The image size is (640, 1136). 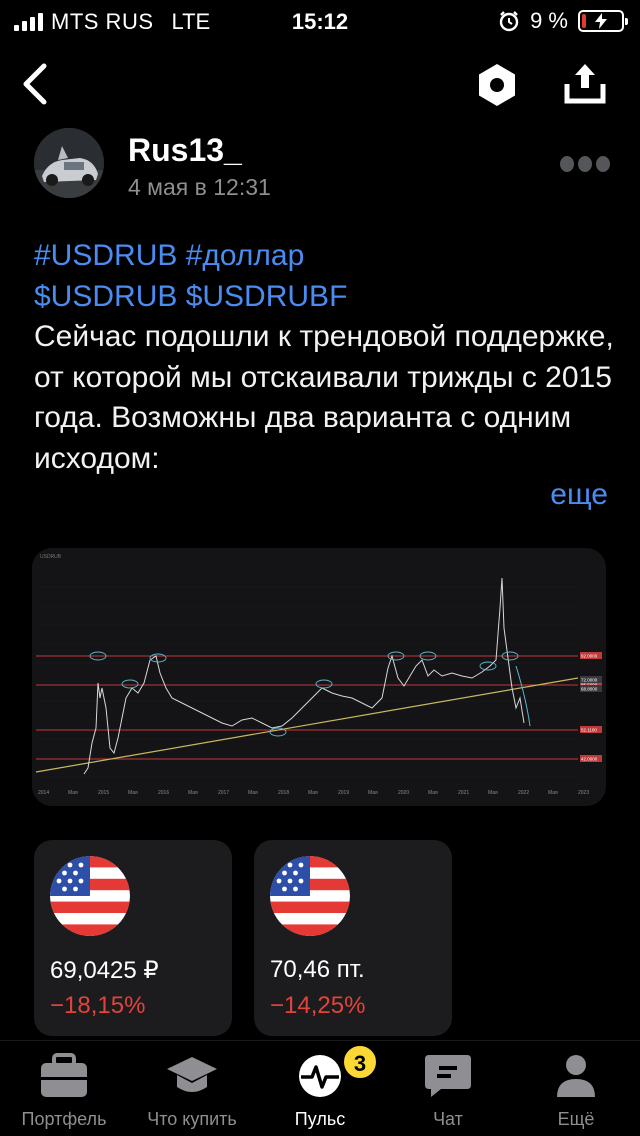 I want to click on tab-label: Пульс, so click(x=320, y=1119).